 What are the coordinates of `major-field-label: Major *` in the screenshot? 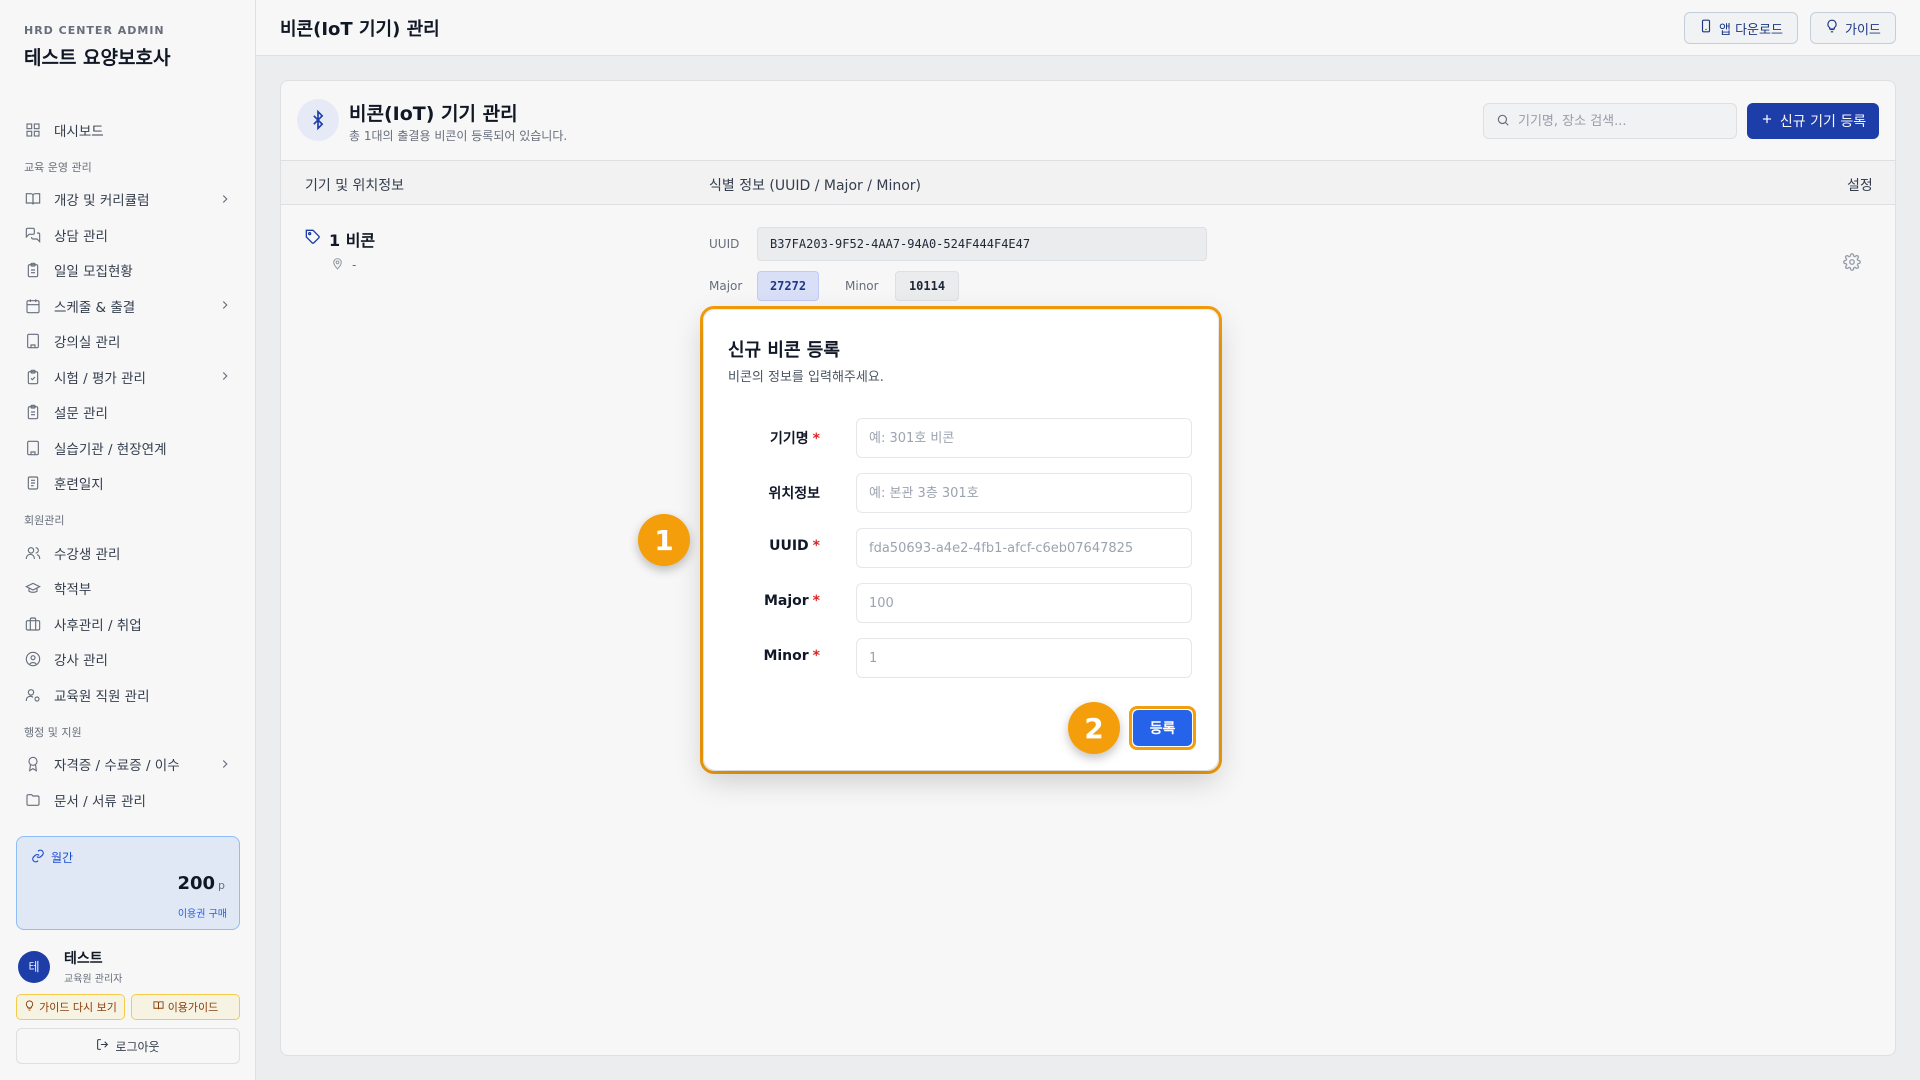 It's located at (791, 601).